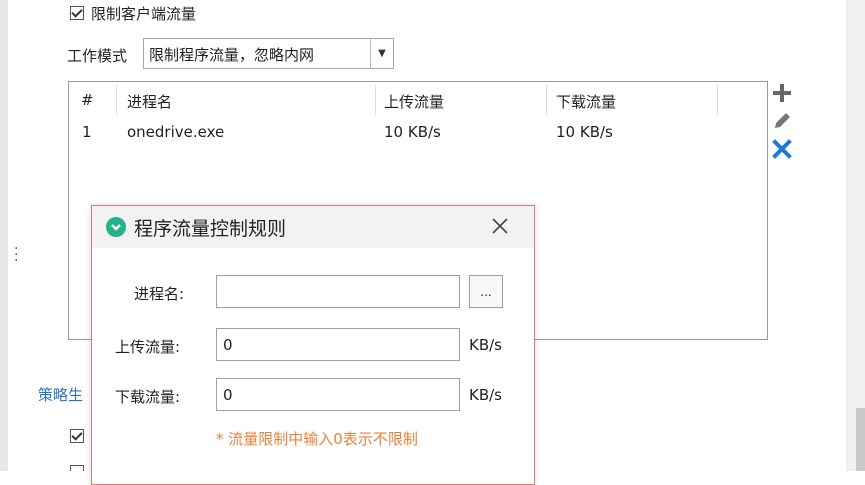  What do you see at coordinates (782, 93) in the screenshot?
I see `plus-icon` at bounding box center [782, 93].